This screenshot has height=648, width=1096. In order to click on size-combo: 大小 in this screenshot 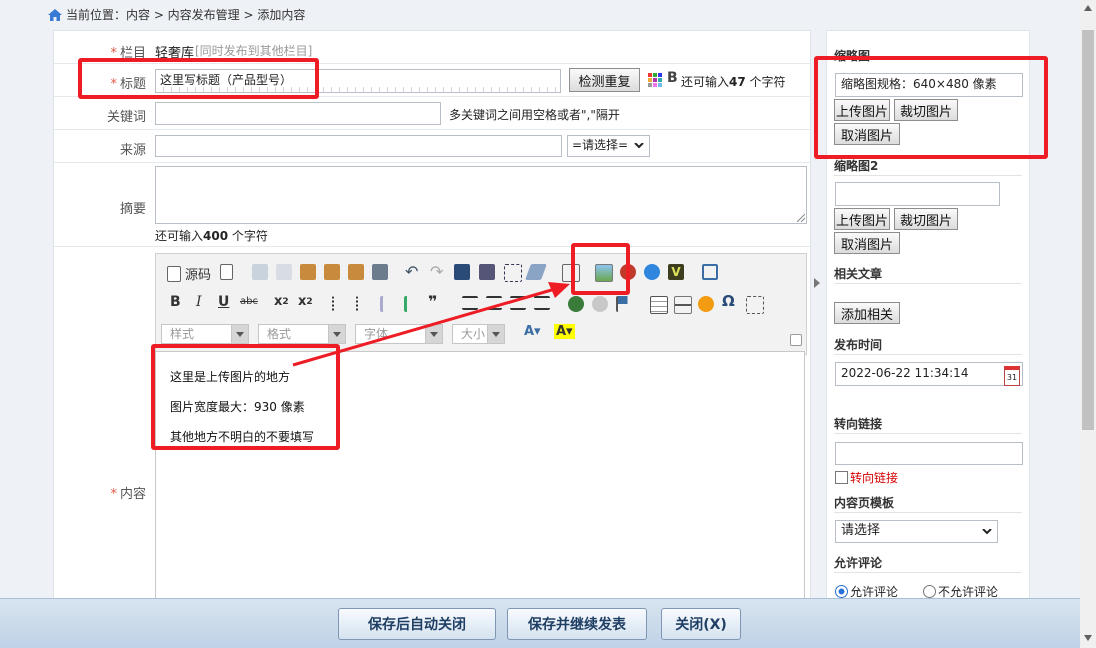, I will do `click(478, 334)`.